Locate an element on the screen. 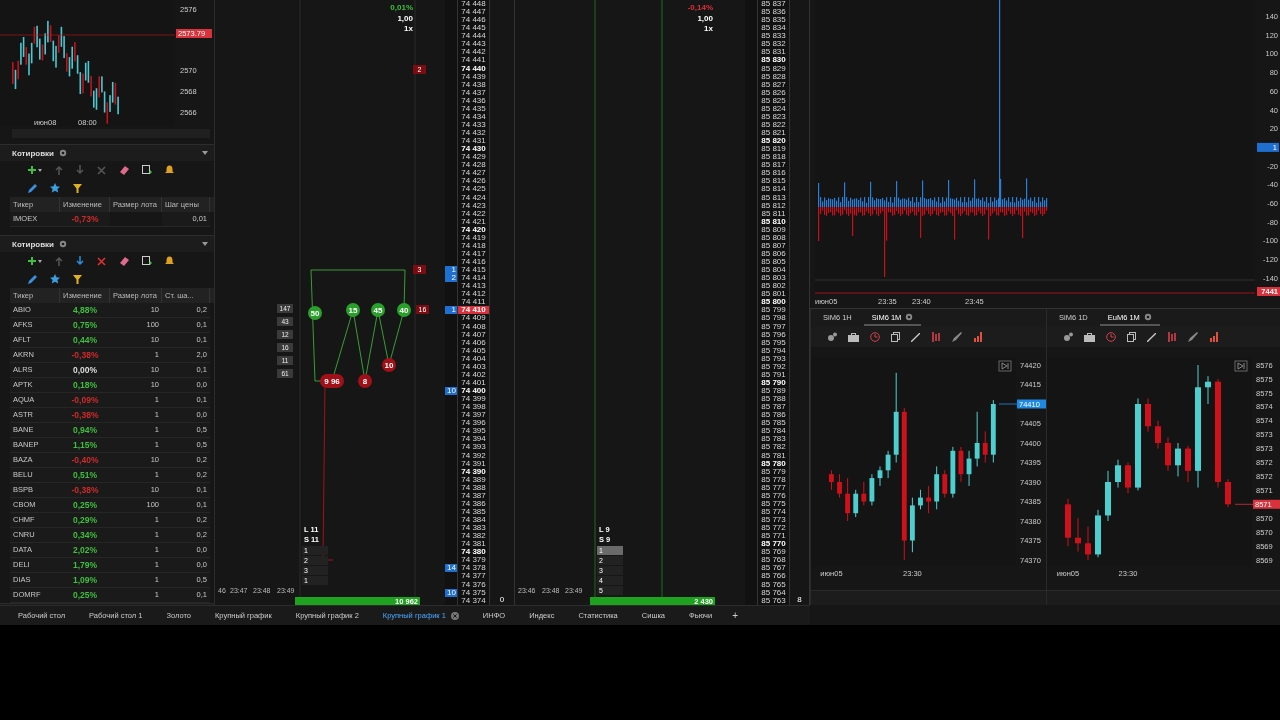 Image resolution: width=1280 pixels, height=720 pixels. price-level: 74 414 is located at coordinates (473, 278).